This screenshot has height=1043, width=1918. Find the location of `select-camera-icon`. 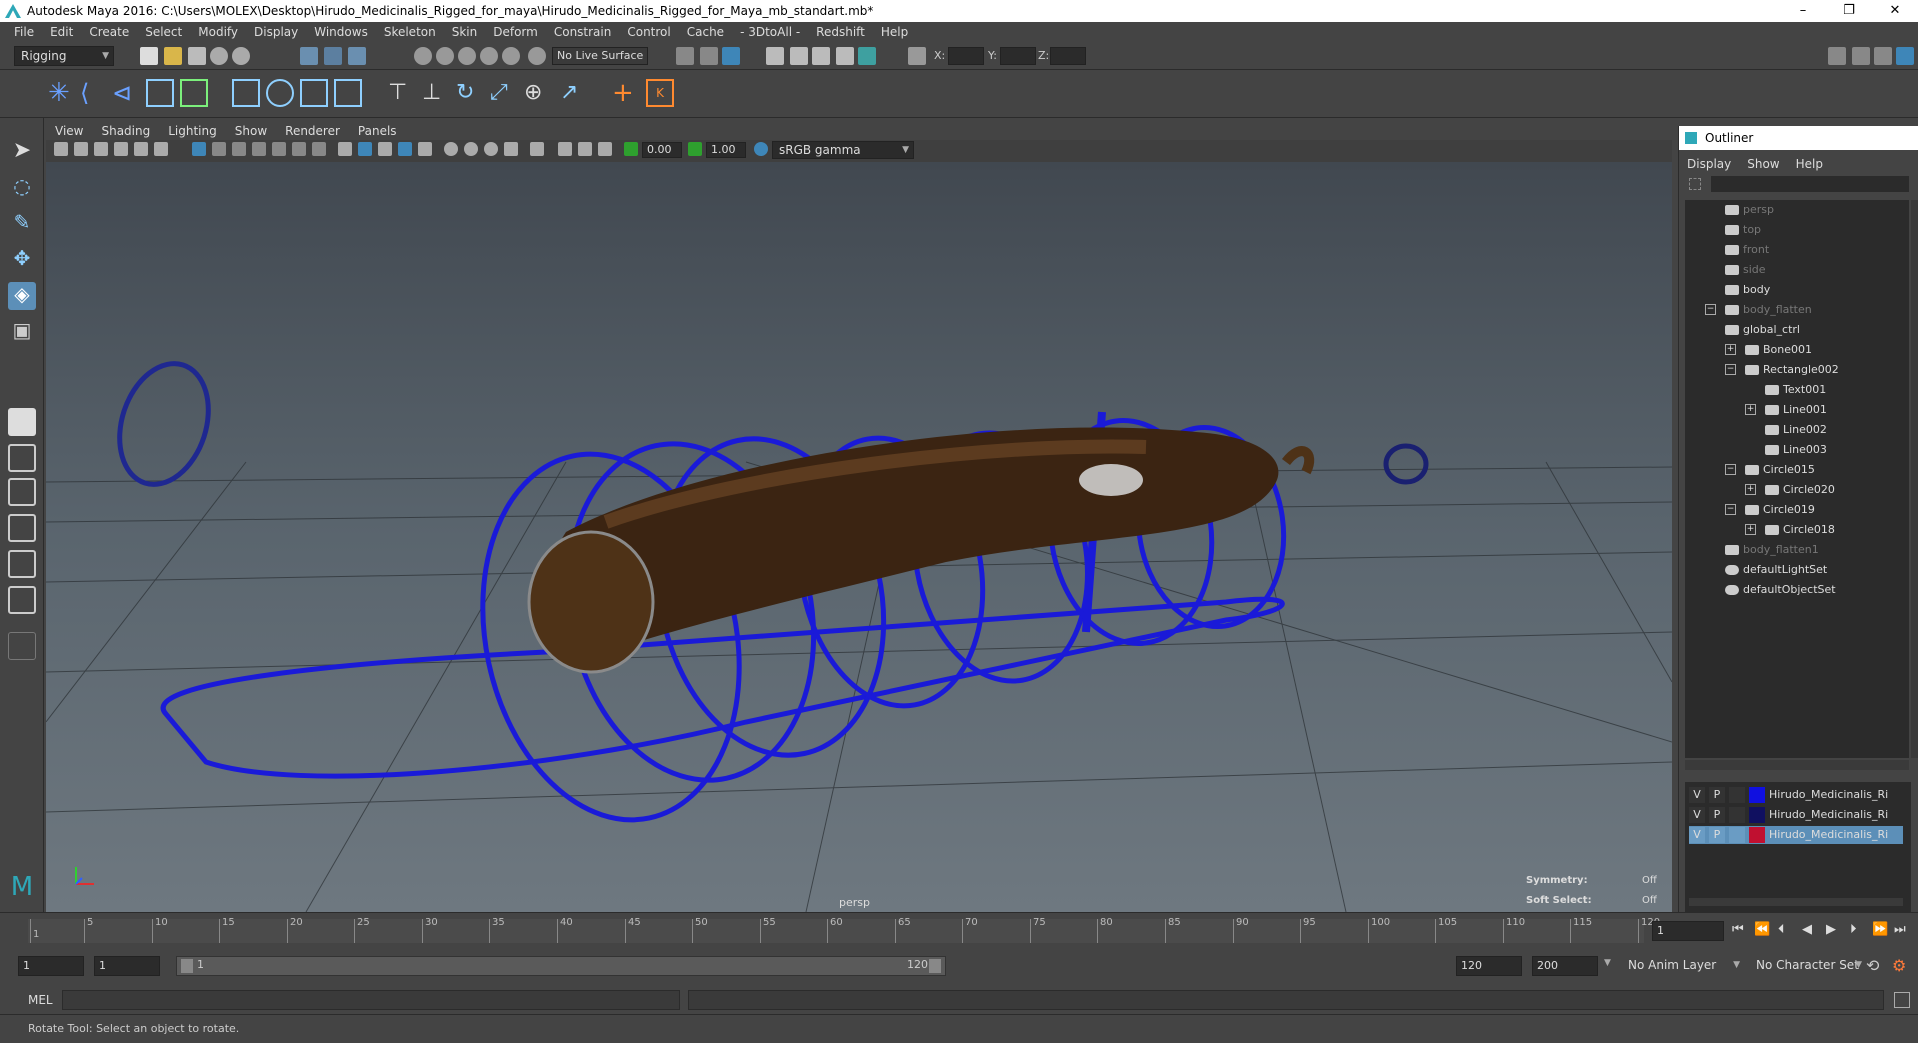

select-camera-icon is located at coordinates (61, 149).